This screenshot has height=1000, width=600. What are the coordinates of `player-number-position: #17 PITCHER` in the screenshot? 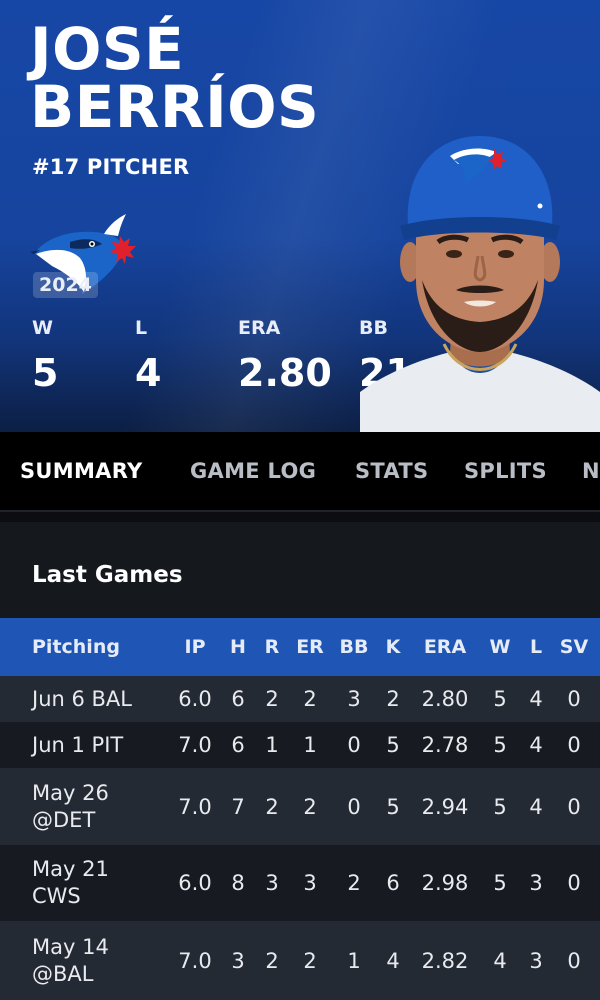 It's located at (111, 167).